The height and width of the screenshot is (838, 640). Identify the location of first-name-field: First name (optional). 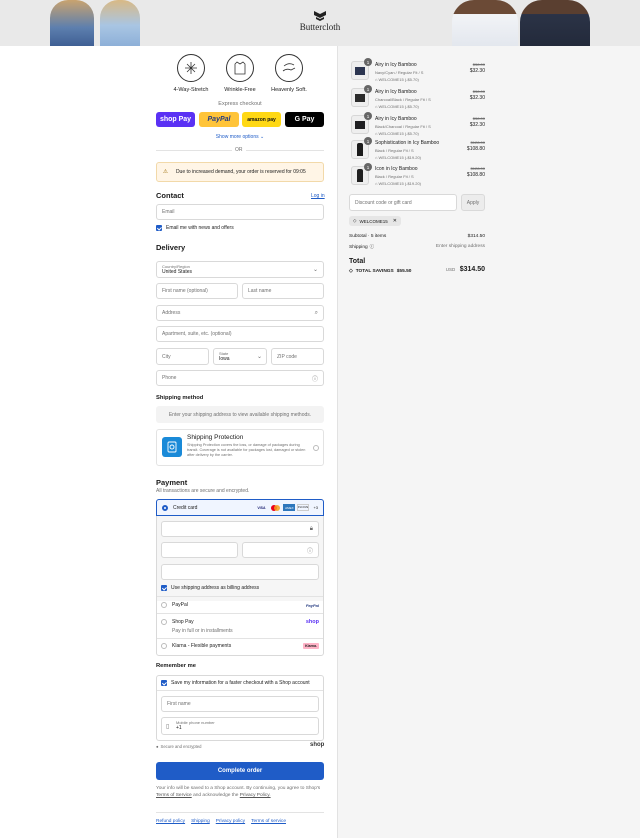
(197, 291).